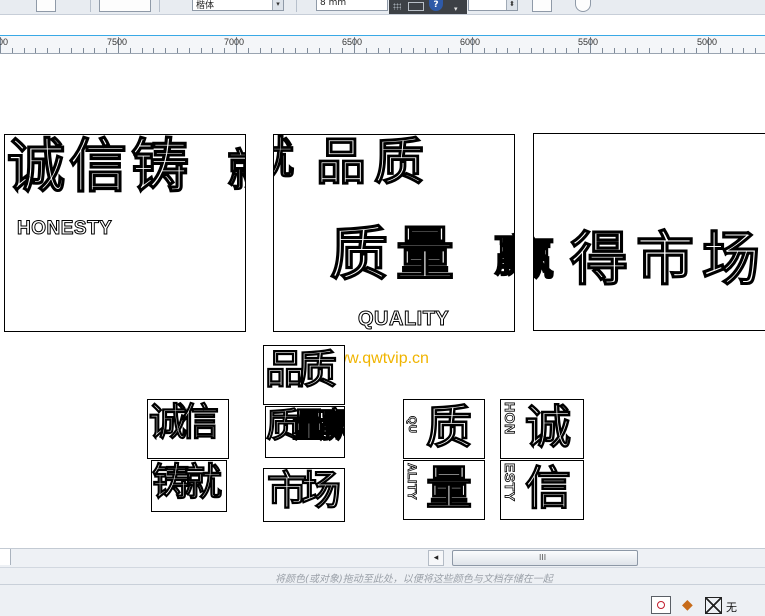  Describe the element at coordinates (511, 5) in the screenshot. I see `spinner-icon: ⬍` at that location.